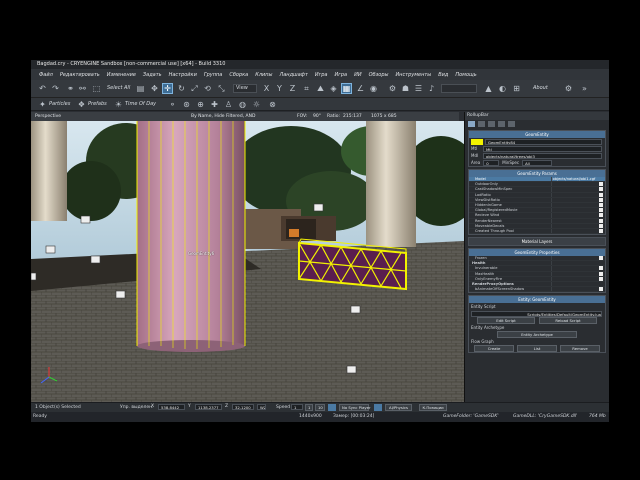 Image resolution: width=640 pixels, height=480 pixels. I want to click on entity-name-field: GeomEntity84, so click(543, 141).